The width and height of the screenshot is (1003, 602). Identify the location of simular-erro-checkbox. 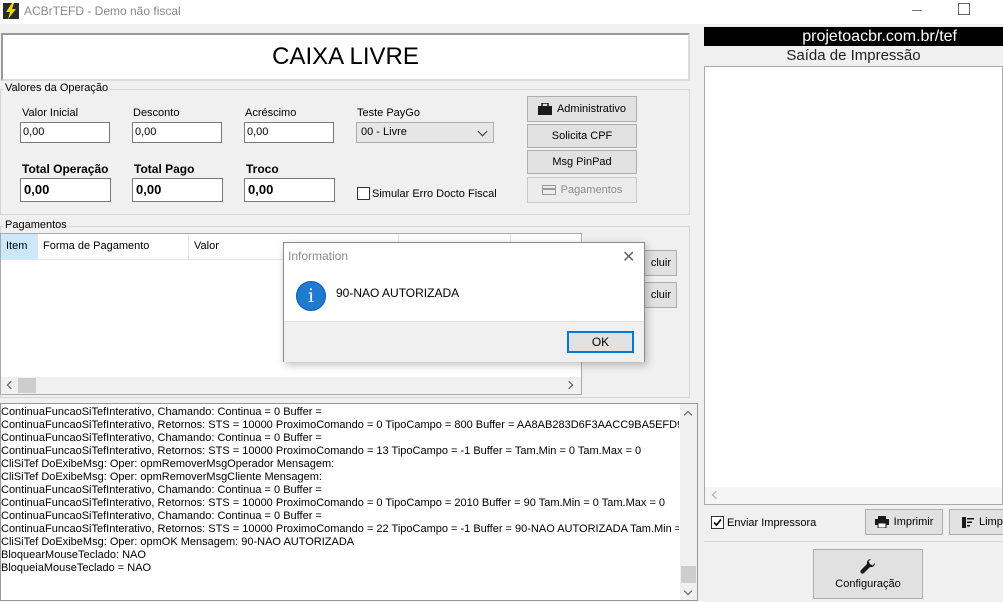
(363, 193).